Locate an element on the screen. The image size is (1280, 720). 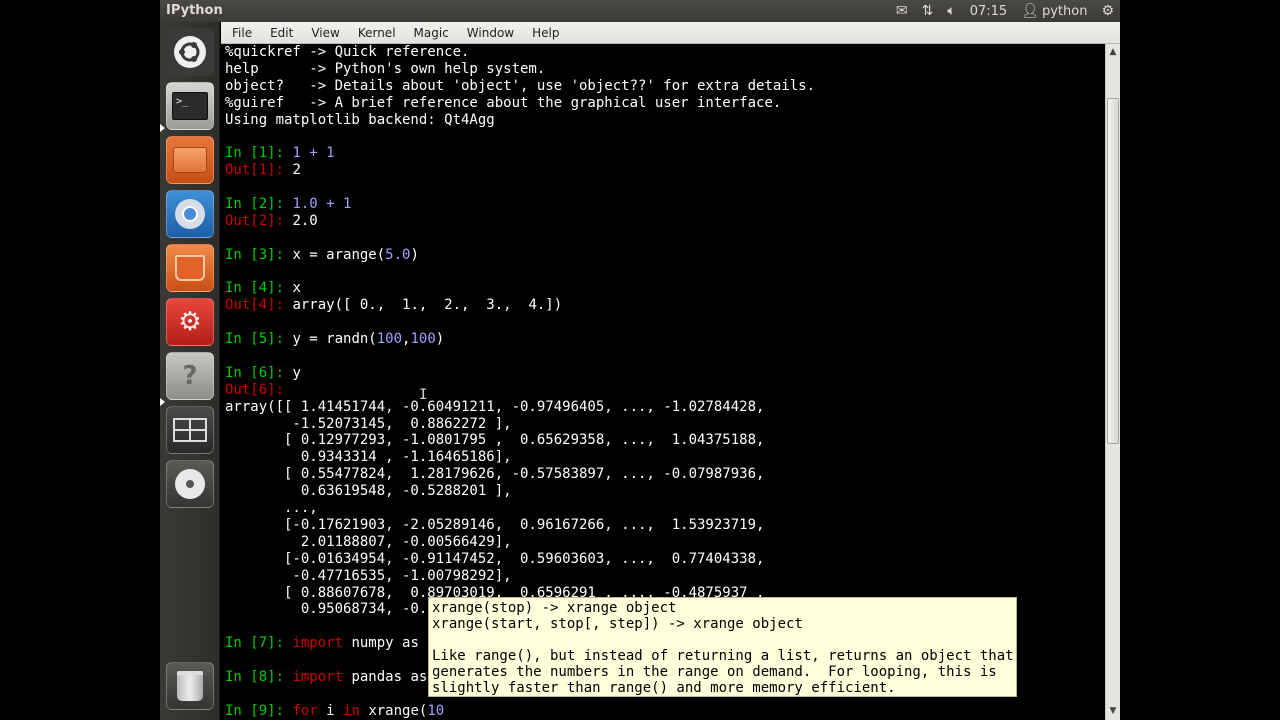
scrollbar-thumb is located at coordinates (1113, 271).